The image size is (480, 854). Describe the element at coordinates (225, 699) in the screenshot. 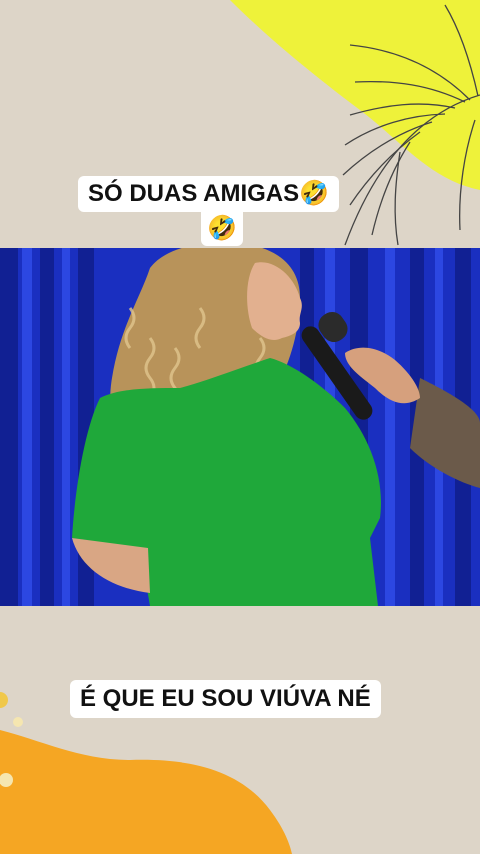

I see `caption-bottom: É QUE EU SOU VIÚVA NÉ` at that location.